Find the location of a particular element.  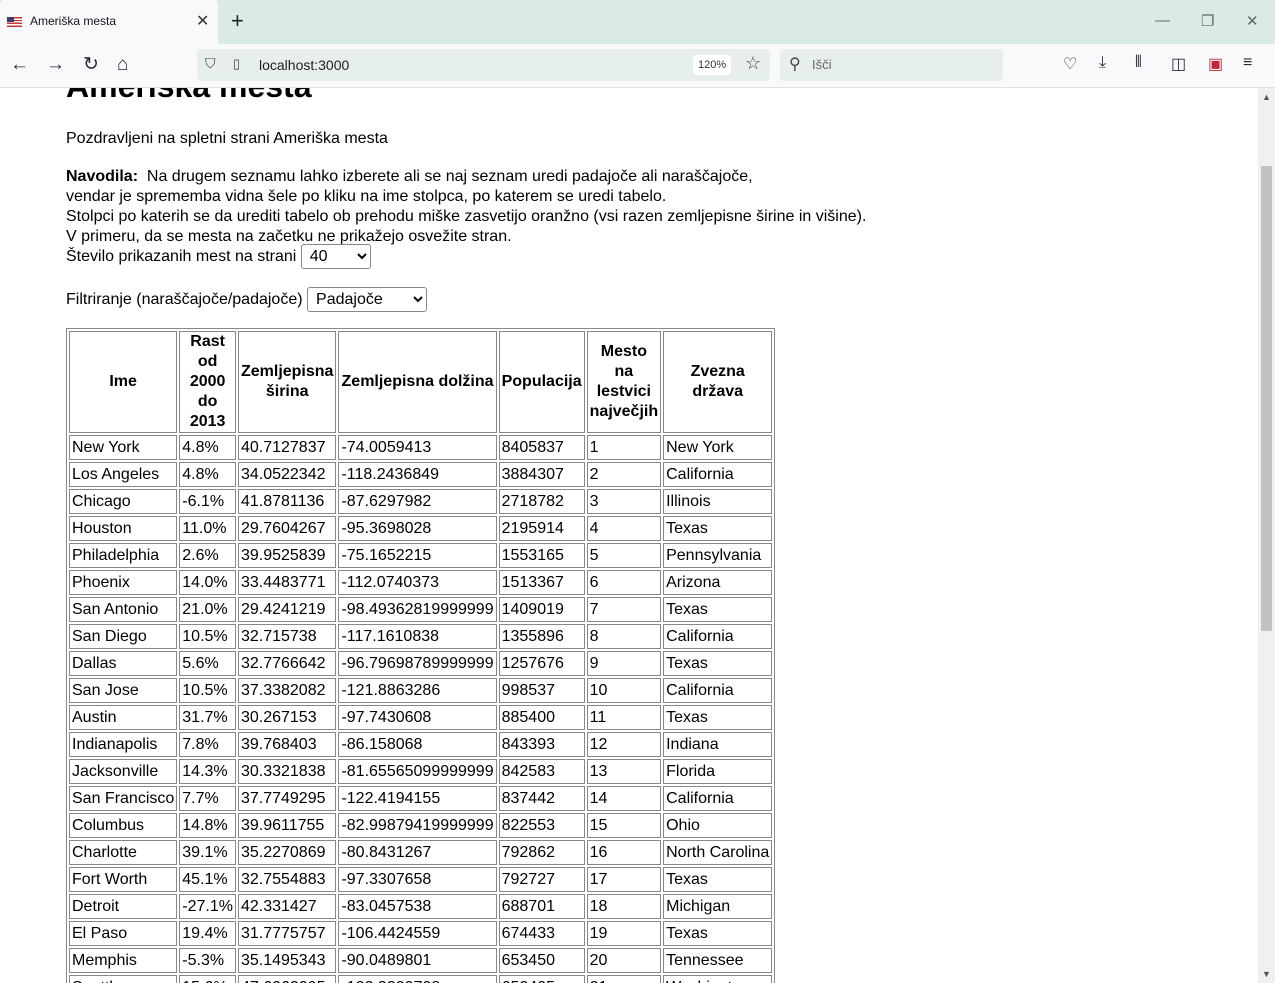

header-population: Populacija is located at coordinates (541, 382).